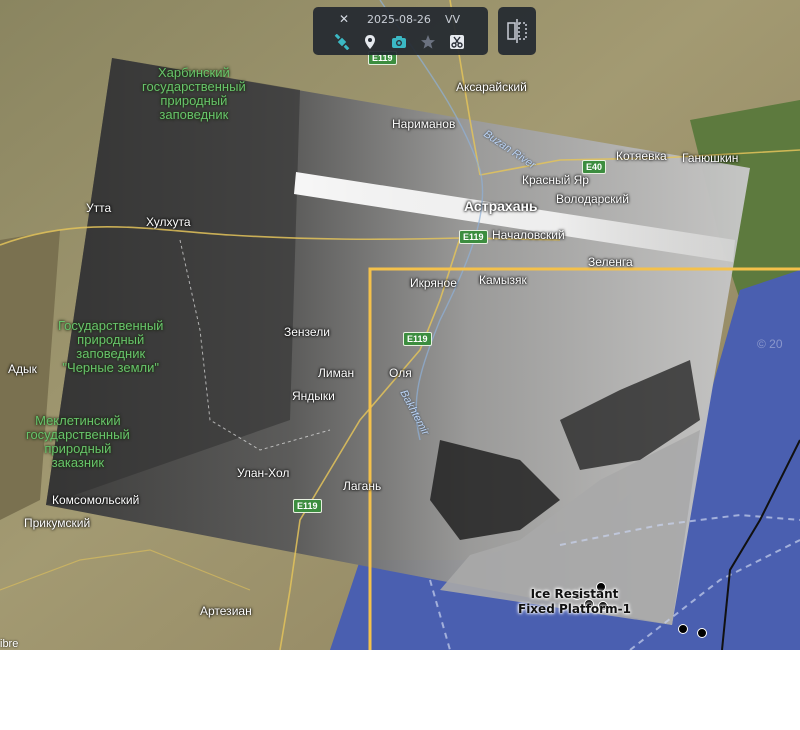 The width and height of the screenshot is (800, 730). Describe the element at coordinates (57, 523) in the screenshot. I see `city-prikumsky: Прикумский` at that location.